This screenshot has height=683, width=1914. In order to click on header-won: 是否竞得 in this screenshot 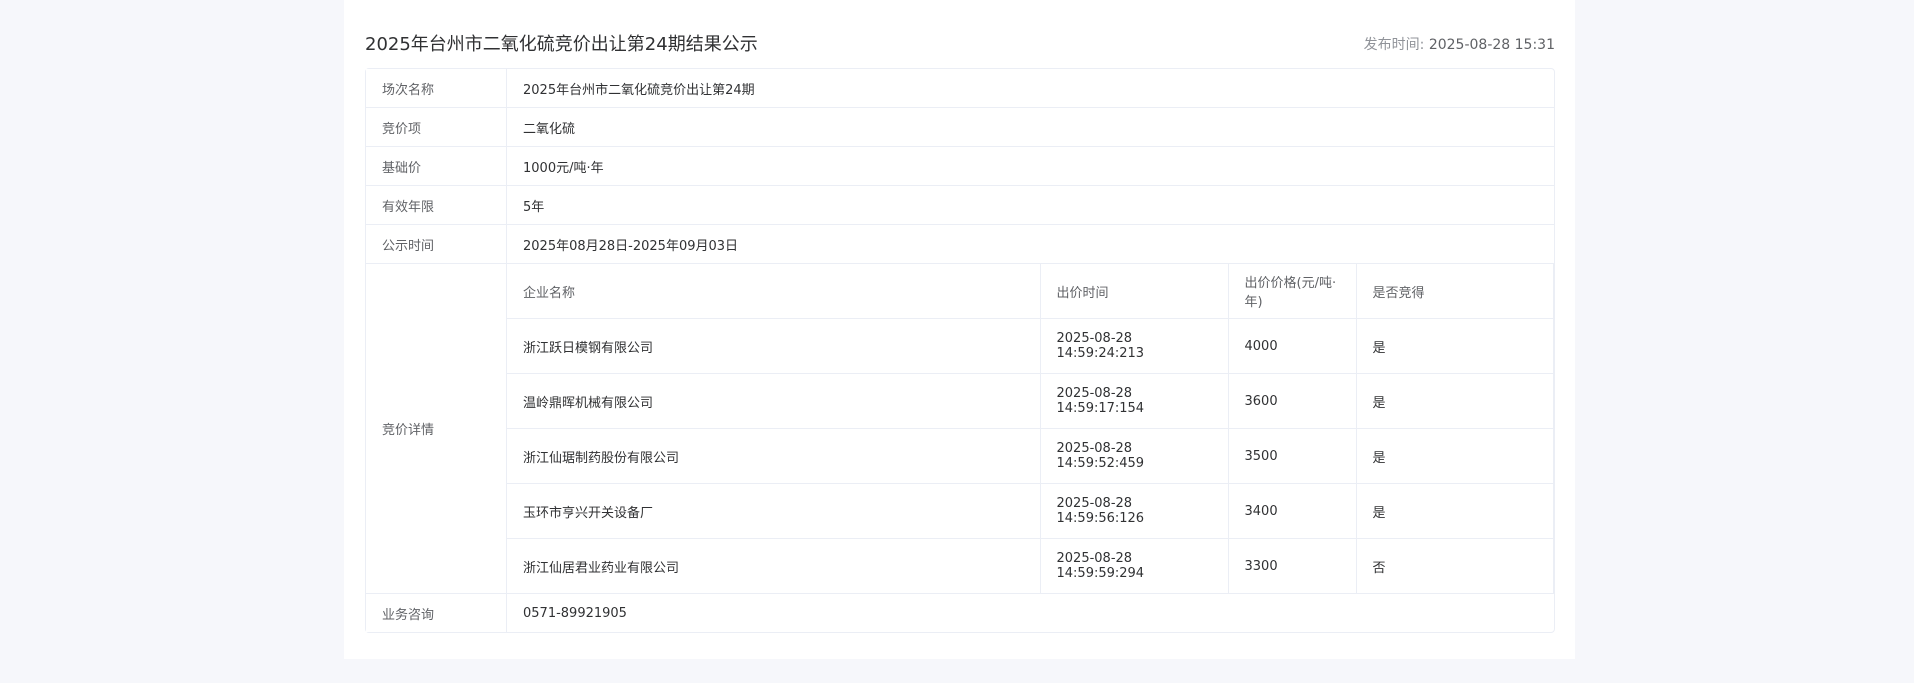, I will do `click(1455, 291)`.